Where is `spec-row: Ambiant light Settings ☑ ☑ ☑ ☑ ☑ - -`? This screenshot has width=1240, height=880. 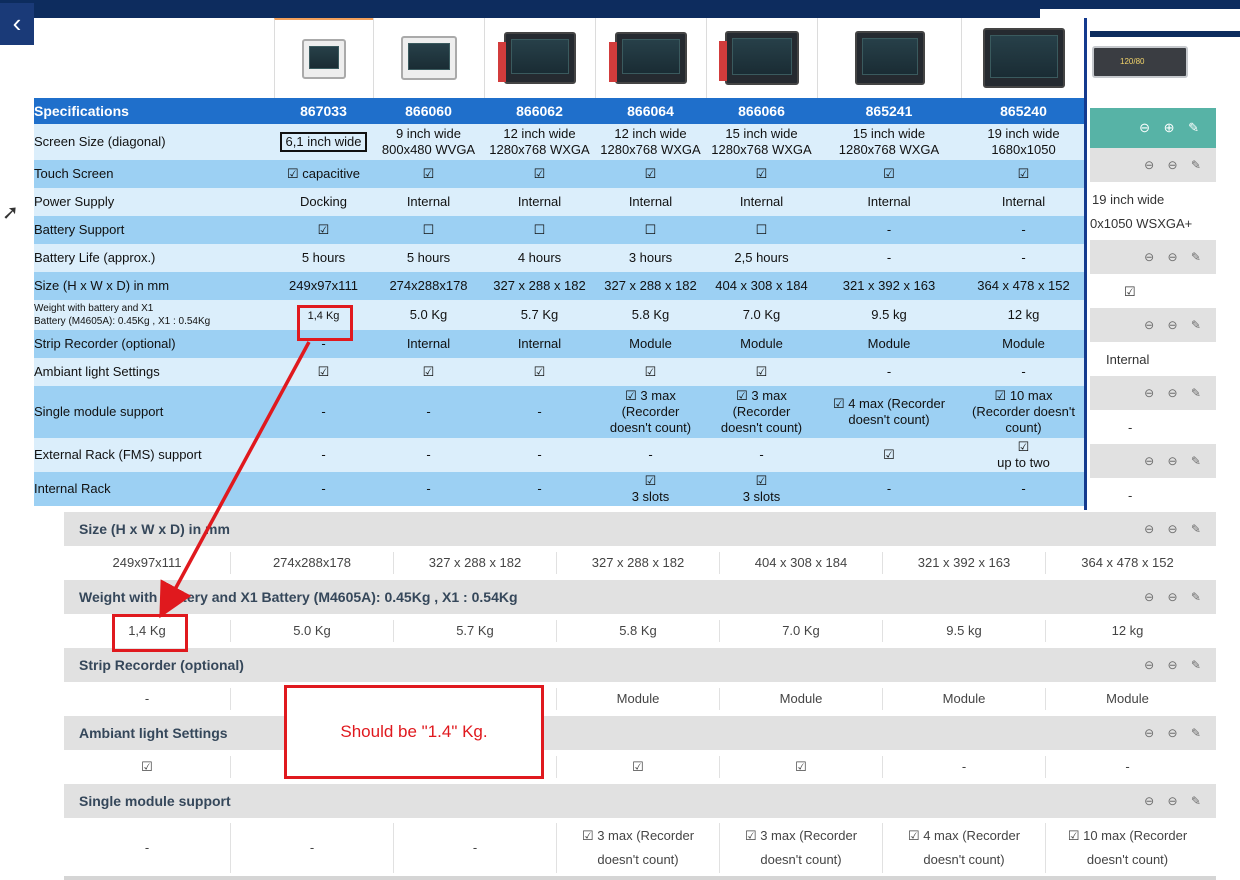
spec-row: Ambiant light Settings ☑ ☑ ☑ ☑ ☑ - - is located at coordinates (560, 372).